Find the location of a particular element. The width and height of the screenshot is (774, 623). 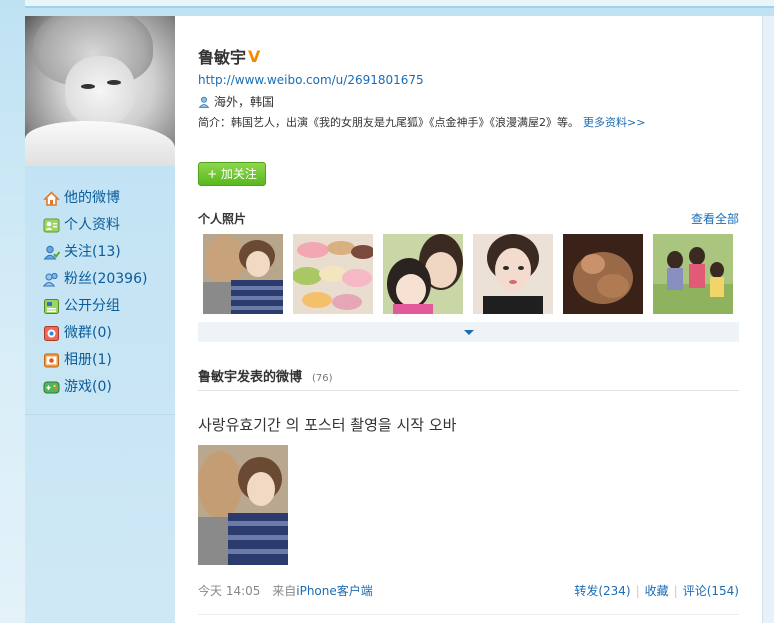

photos-title: 个人照片 is located at coordinates (222, 219).